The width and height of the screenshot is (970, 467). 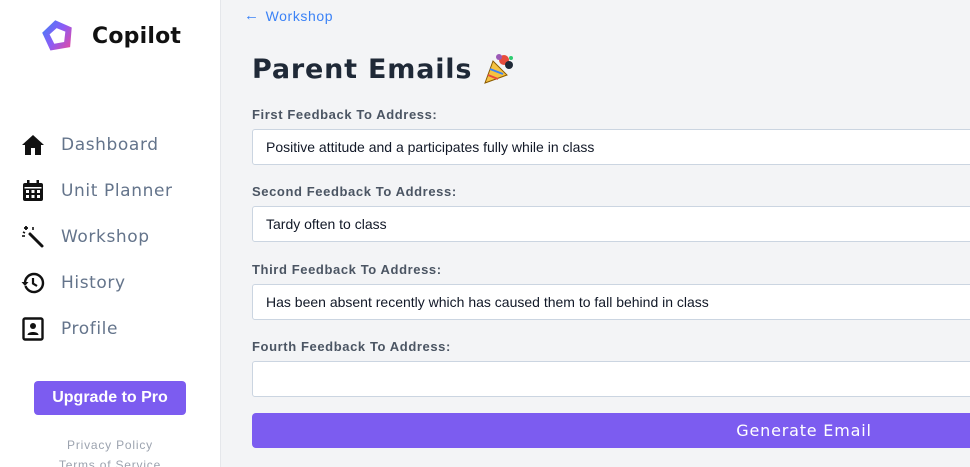 What do you see at coordinates (804, 430) in the screenshot?
I see `generate-email-label: Generate Email` at bounding box center [804, 430].